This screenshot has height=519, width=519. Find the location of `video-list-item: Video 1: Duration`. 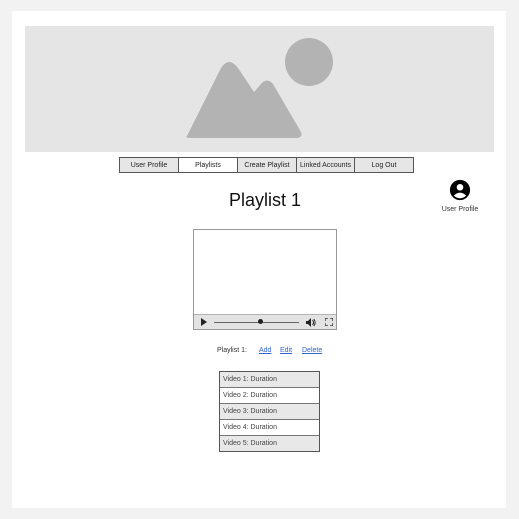

video-list-item: Video 1: Duration is located at coordinates (269, 379).